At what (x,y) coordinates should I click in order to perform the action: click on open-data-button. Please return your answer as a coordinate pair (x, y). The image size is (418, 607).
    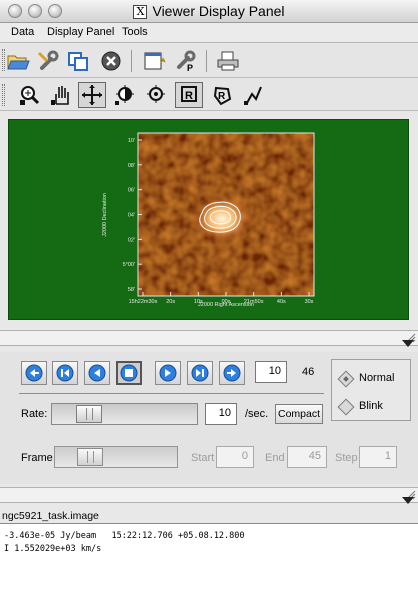
    Looking at the image, I should click on (18, 61).